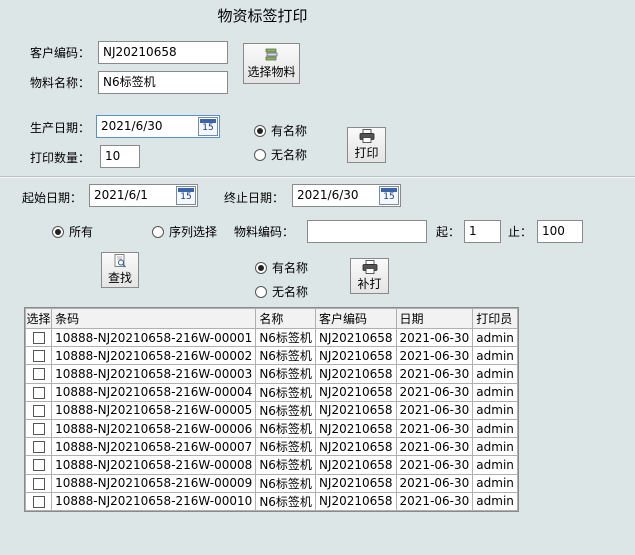  What do you see at coordinates (154, 483) in the screenshot?
I see `cell-barcode: 10888-NJ20210658-216W-00009` at bounding box center [154, 483].